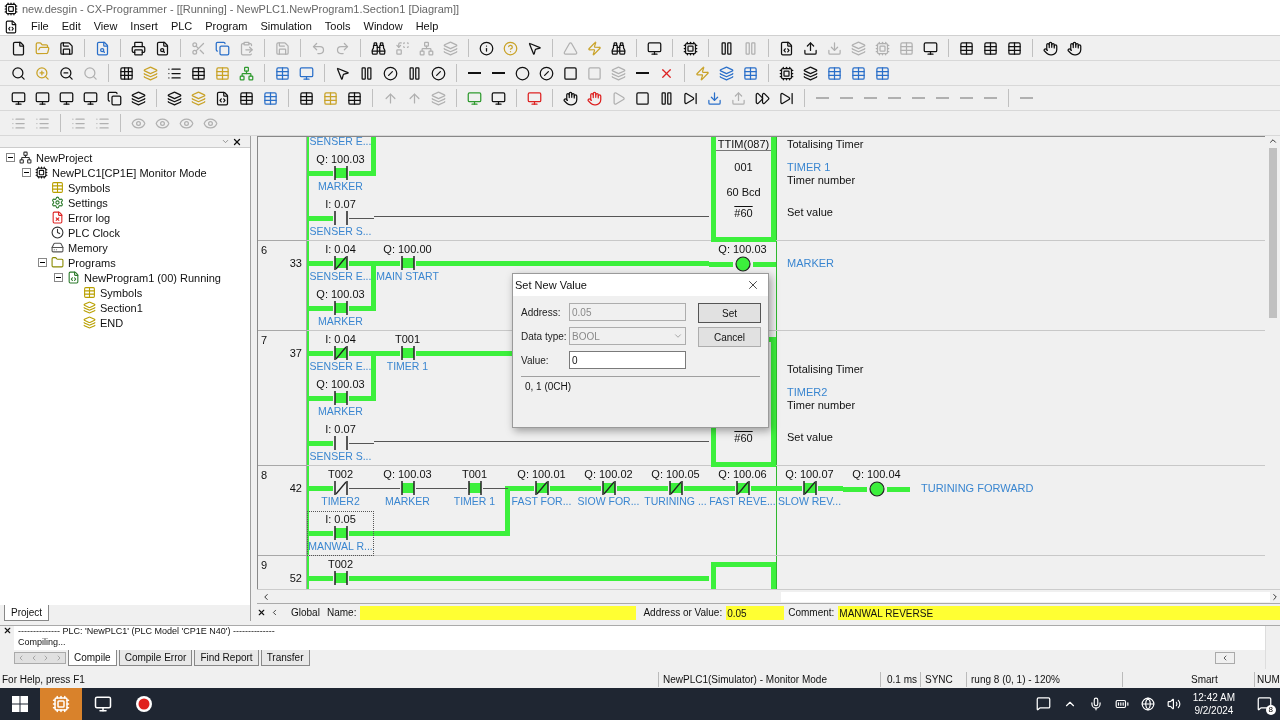 This screenshot has width=1280, height=720. Describe the element at coordinates (340, 489) in the screenshot. I see `ladder-cell: T002 TIMER2` at that location.